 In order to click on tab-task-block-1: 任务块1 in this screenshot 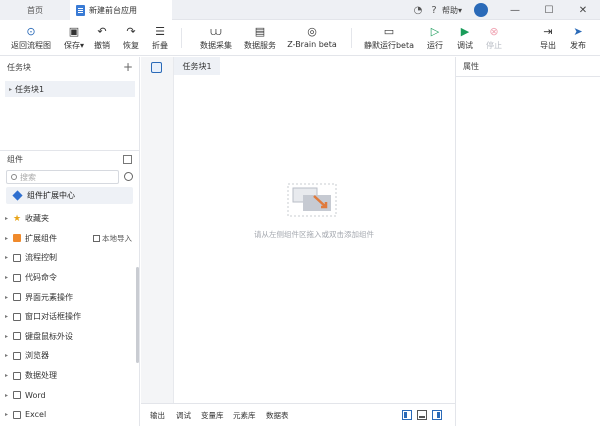, I will do `click(197, 66)`.